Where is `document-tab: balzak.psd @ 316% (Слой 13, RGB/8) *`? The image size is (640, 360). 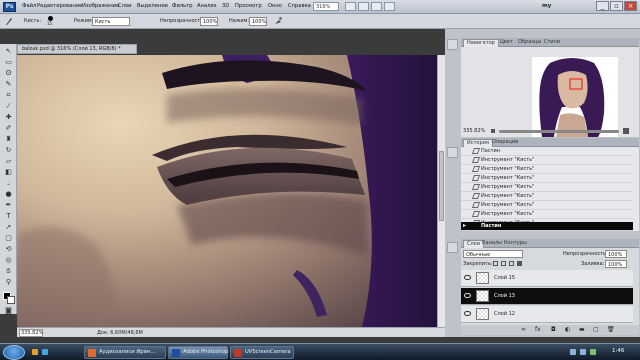
document-tab: balzak.psd @ 316% (Слой 13, RGB/8) * is located at coordinates (77, 49).